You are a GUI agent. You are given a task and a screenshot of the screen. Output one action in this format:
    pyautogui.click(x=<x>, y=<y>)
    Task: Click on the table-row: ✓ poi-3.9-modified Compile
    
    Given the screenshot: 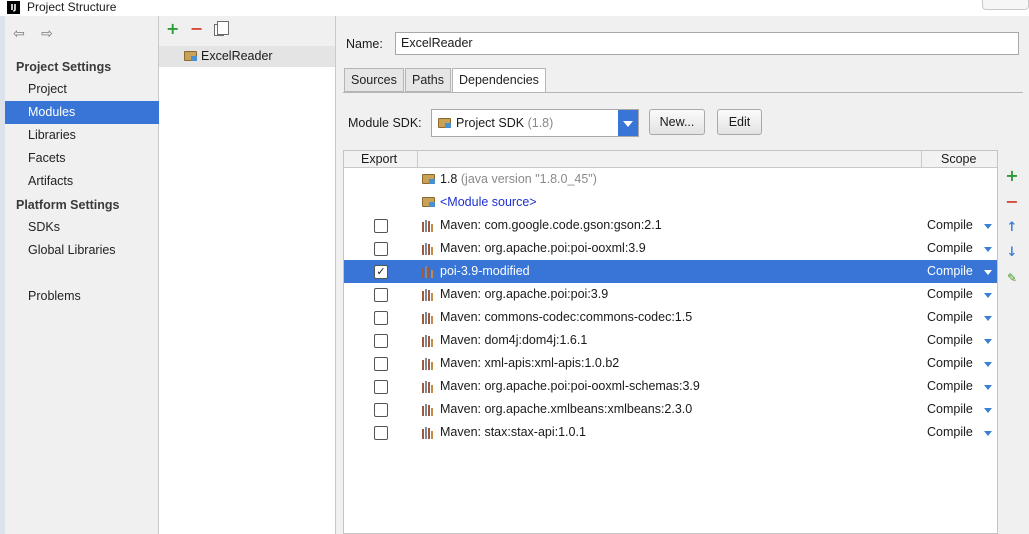 What is the action you would take?
    pyautogui.click(x=670, y=271)
    